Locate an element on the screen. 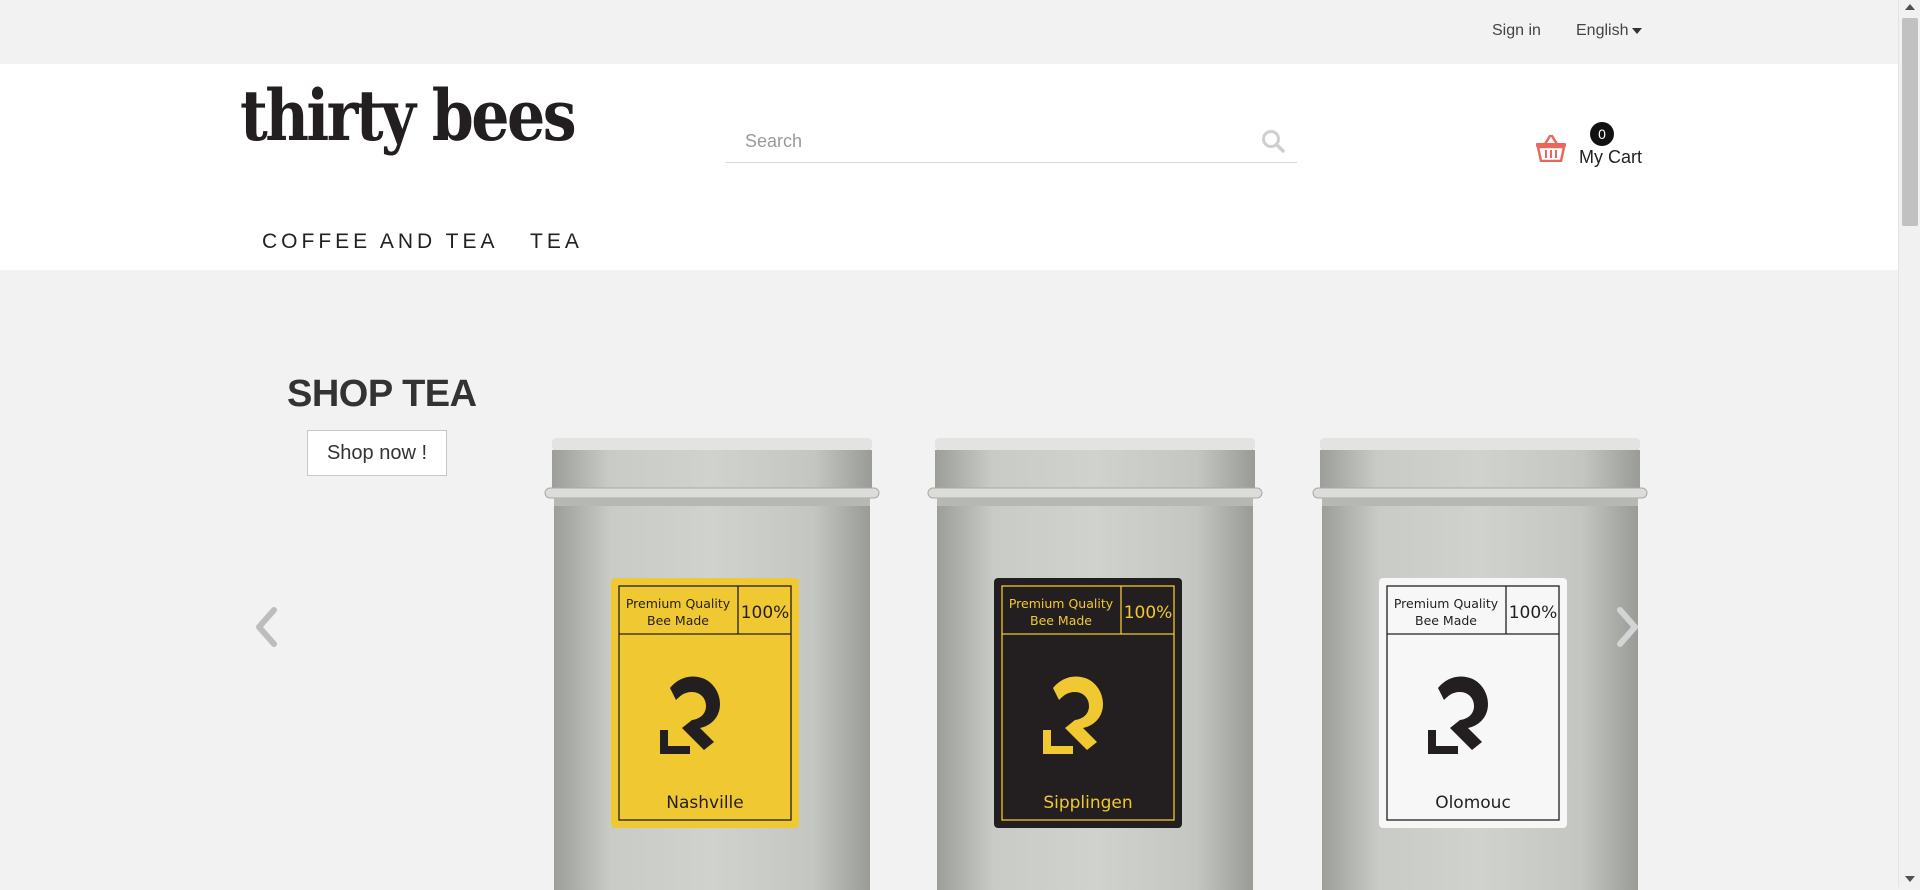 This screenshot has width=1920, height=890. sign-in-link: Sign in is located at coordinates (1516, 31).